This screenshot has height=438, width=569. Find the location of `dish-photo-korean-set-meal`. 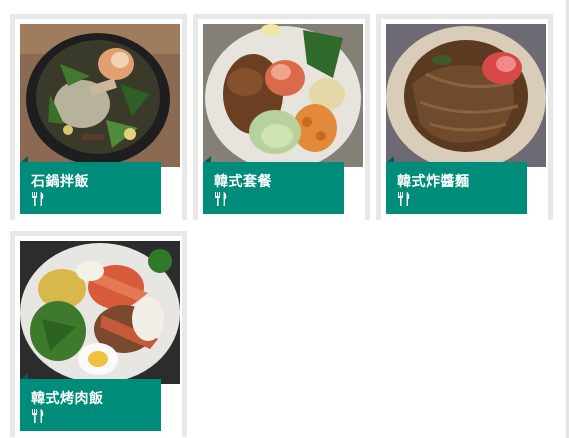

dish-photo-korean-set-meal is located at coordinates (283, 95).